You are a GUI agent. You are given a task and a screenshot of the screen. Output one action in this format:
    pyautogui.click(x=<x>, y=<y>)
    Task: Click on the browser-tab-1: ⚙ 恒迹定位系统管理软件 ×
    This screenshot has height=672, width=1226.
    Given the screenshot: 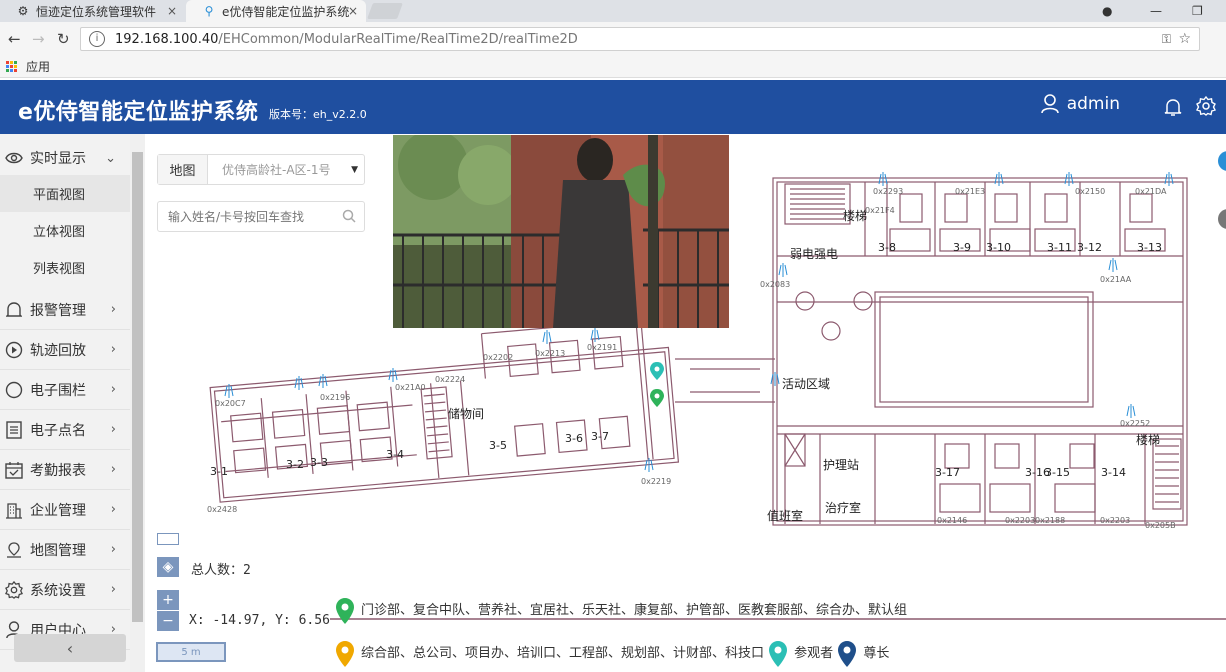 What is the action you would take?
    pyautogui.click(x=92, y=11)
    